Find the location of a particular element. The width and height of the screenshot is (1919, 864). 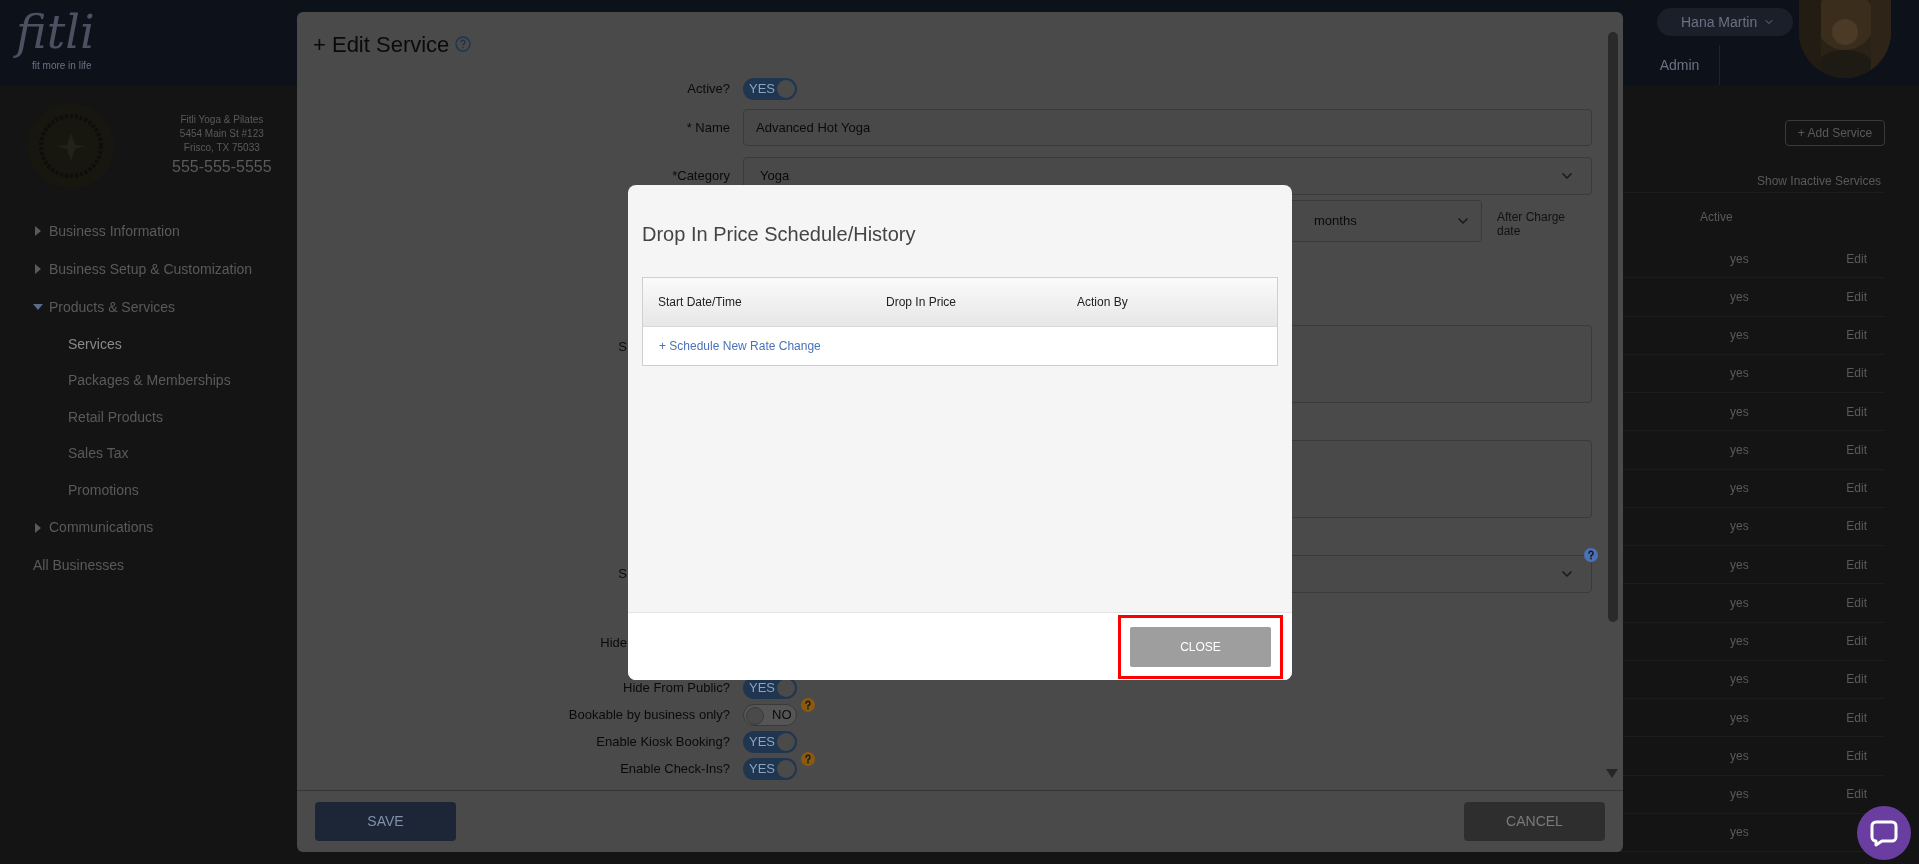

sidebar-subitem: Packages & Memberships is located at coordinates (143, 380).